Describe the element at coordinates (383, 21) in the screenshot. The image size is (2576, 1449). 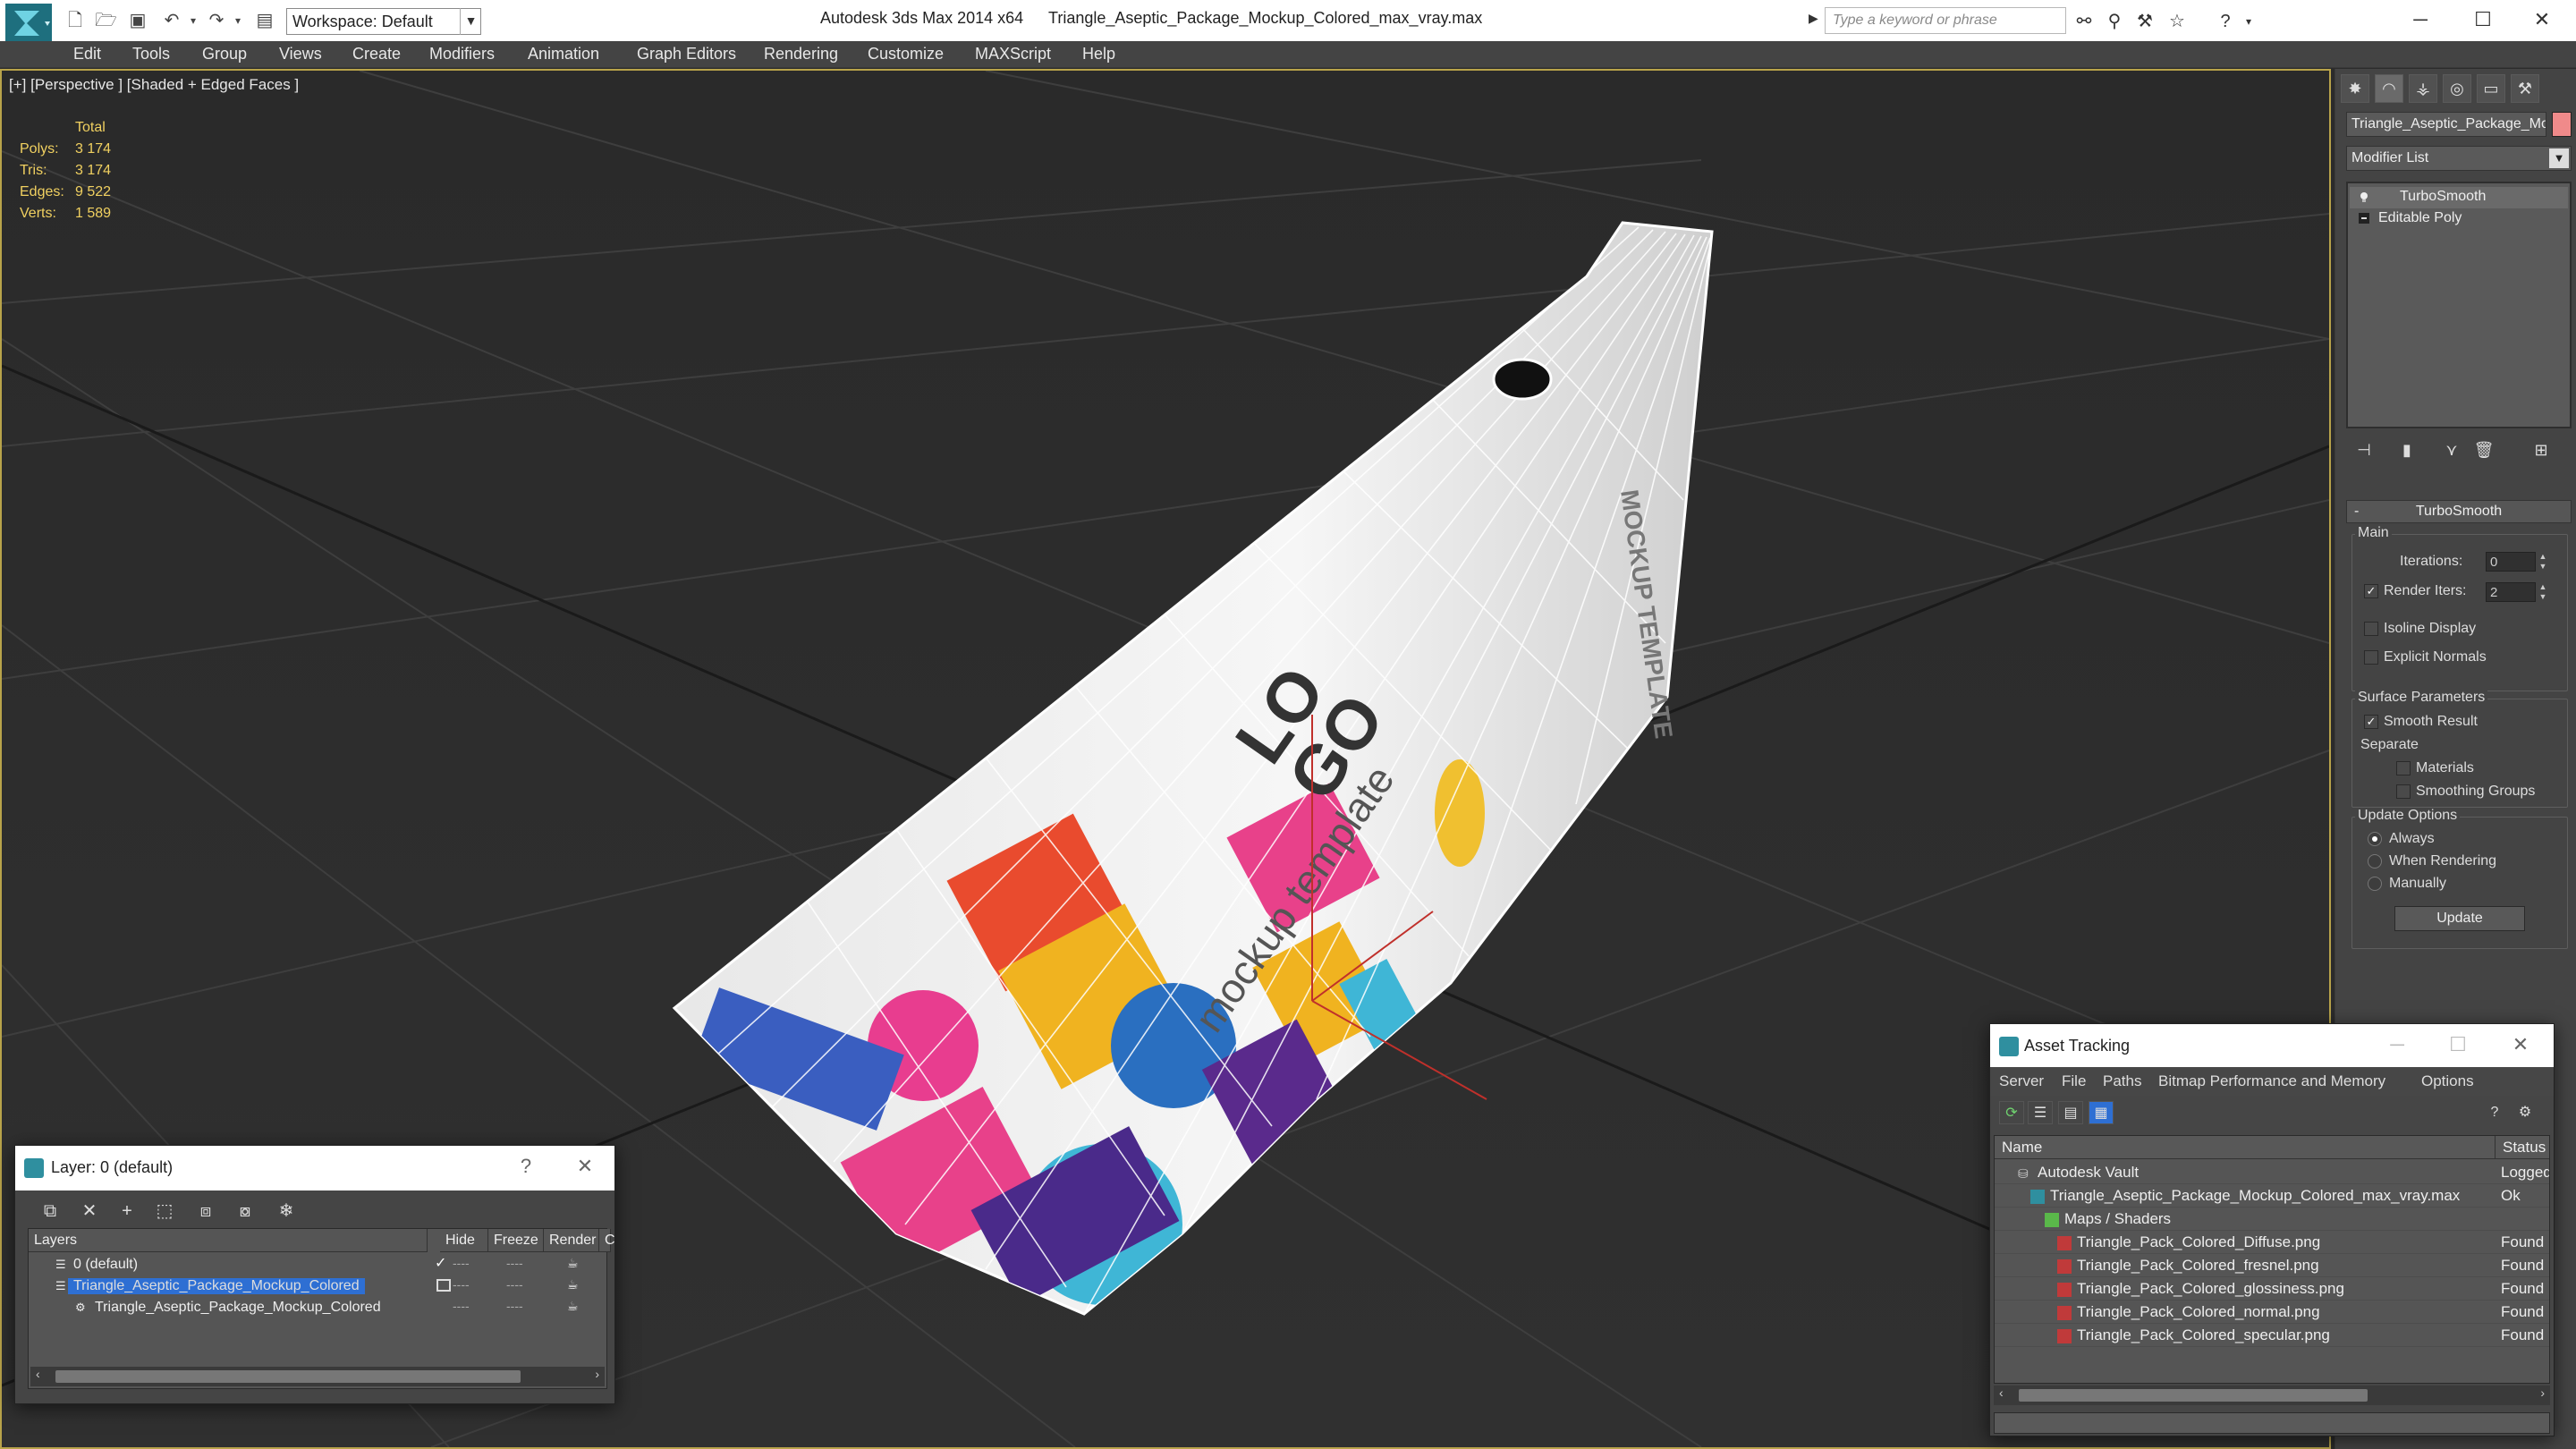
I see `workspace-selector: Workspace: Default` at that location.